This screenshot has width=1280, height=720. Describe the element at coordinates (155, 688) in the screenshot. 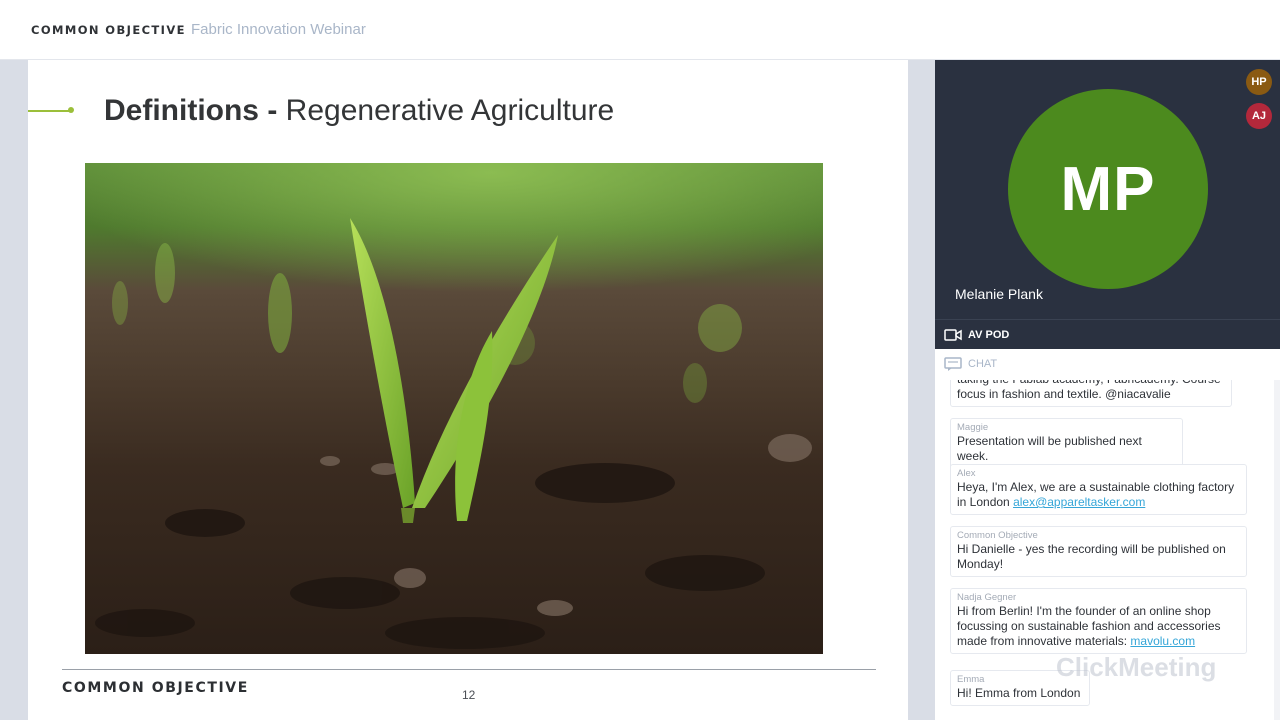

I see `slide-footer-brand: COMMON OBJECTIVE` at that location.